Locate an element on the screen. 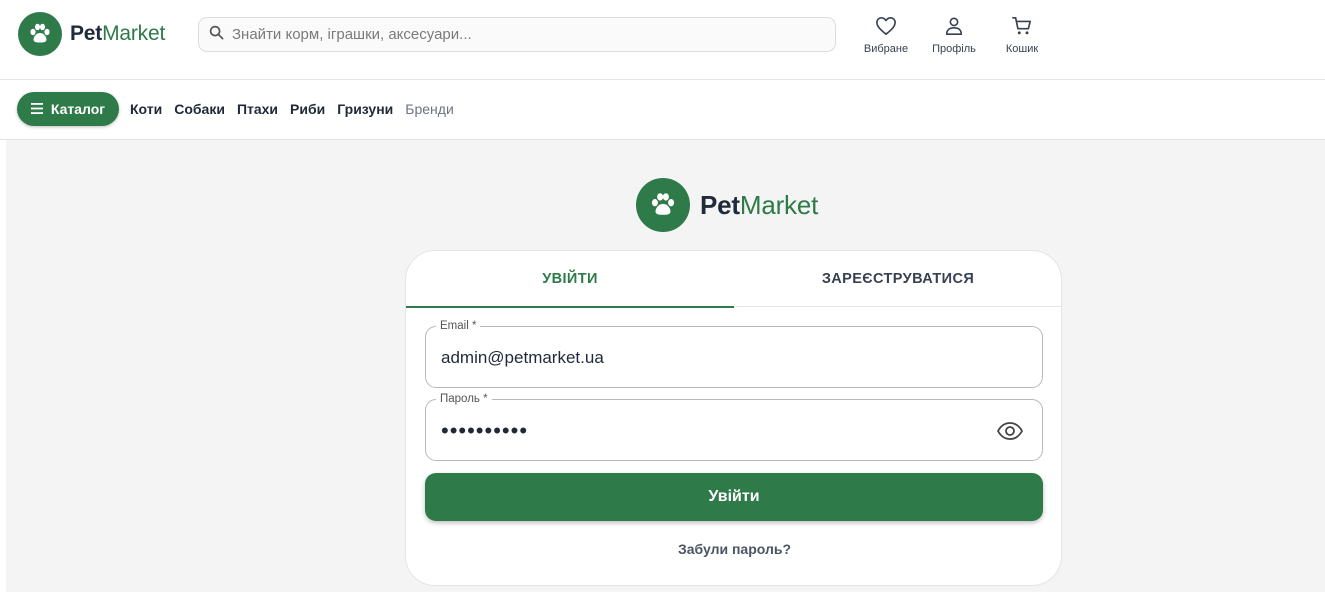  tab-register: ЗАРЕЄСТРУВАТИСЯ is located at coordinates (897, 279).